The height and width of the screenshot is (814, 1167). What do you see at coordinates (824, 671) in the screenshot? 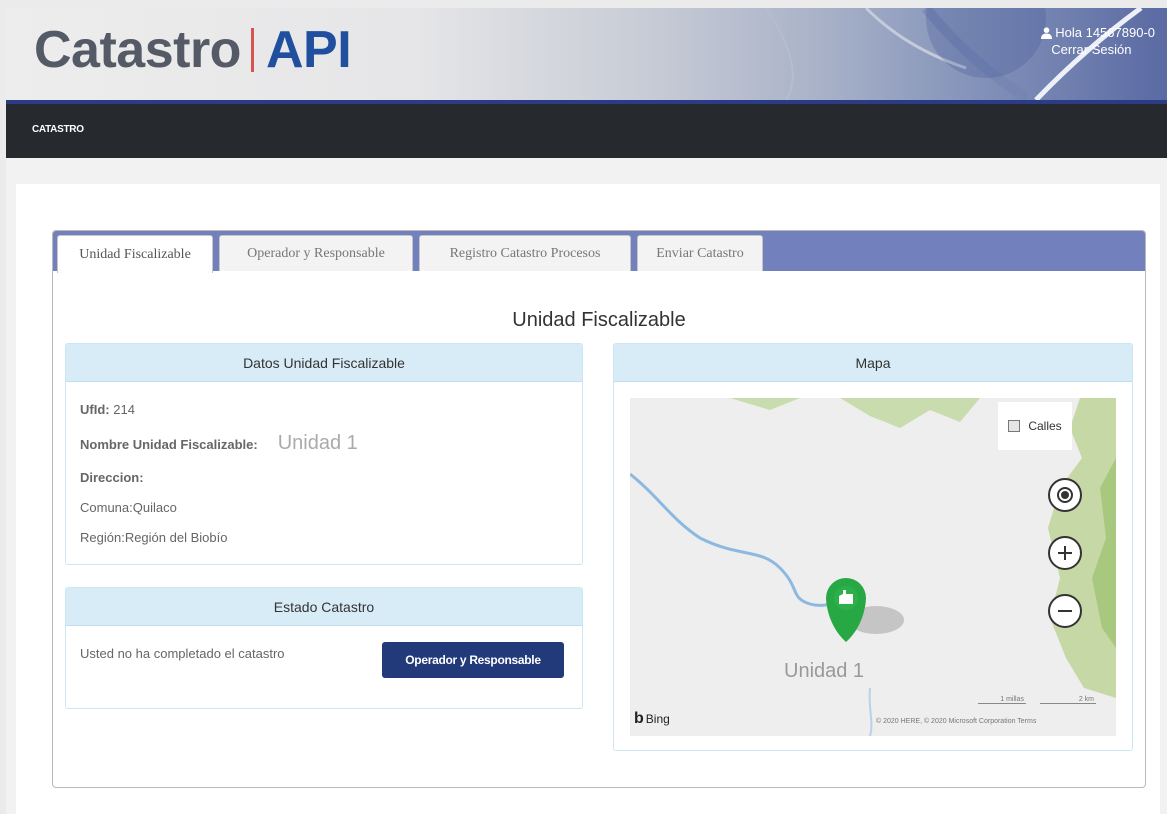
I see `marker-label: Unidad 1` at bounding box center [824, 671].